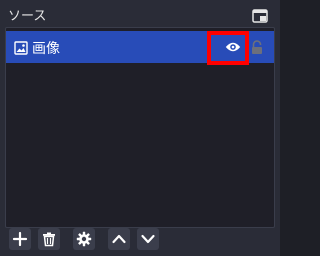 This screenshot has height=256, width=320. I want to click on plus-icon, so click(20, 239).